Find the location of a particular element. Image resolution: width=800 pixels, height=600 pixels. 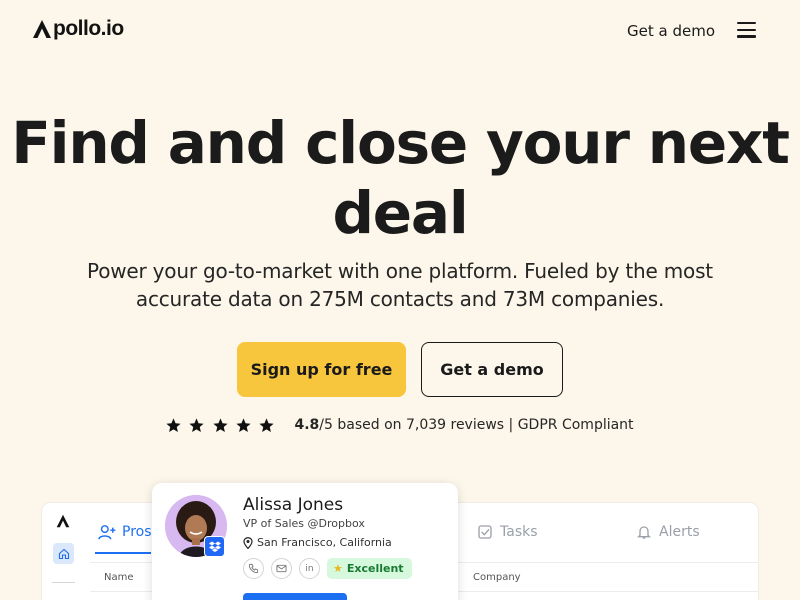

phone-icon is located at coordinates (253, 568).